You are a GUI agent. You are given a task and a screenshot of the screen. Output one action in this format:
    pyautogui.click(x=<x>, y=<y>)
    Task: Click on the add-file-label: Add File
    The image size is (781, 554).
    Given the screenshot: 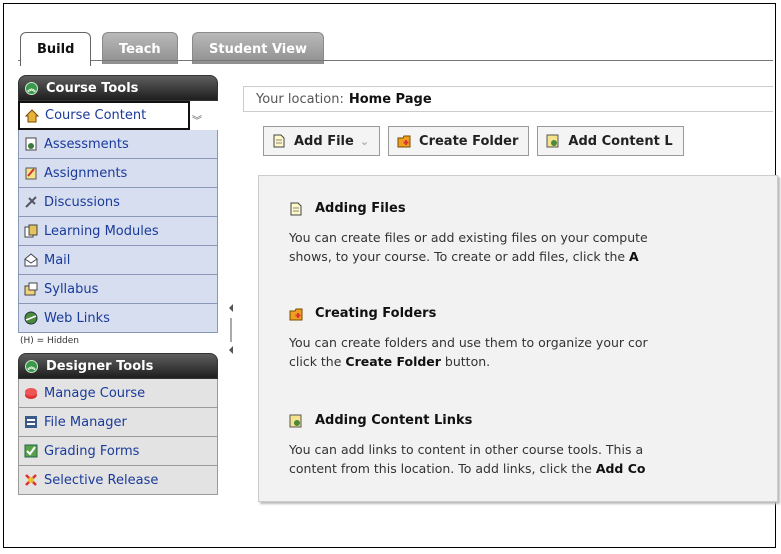 What is the action you would take?
    pyautogui.click(x=324, y=141)
    